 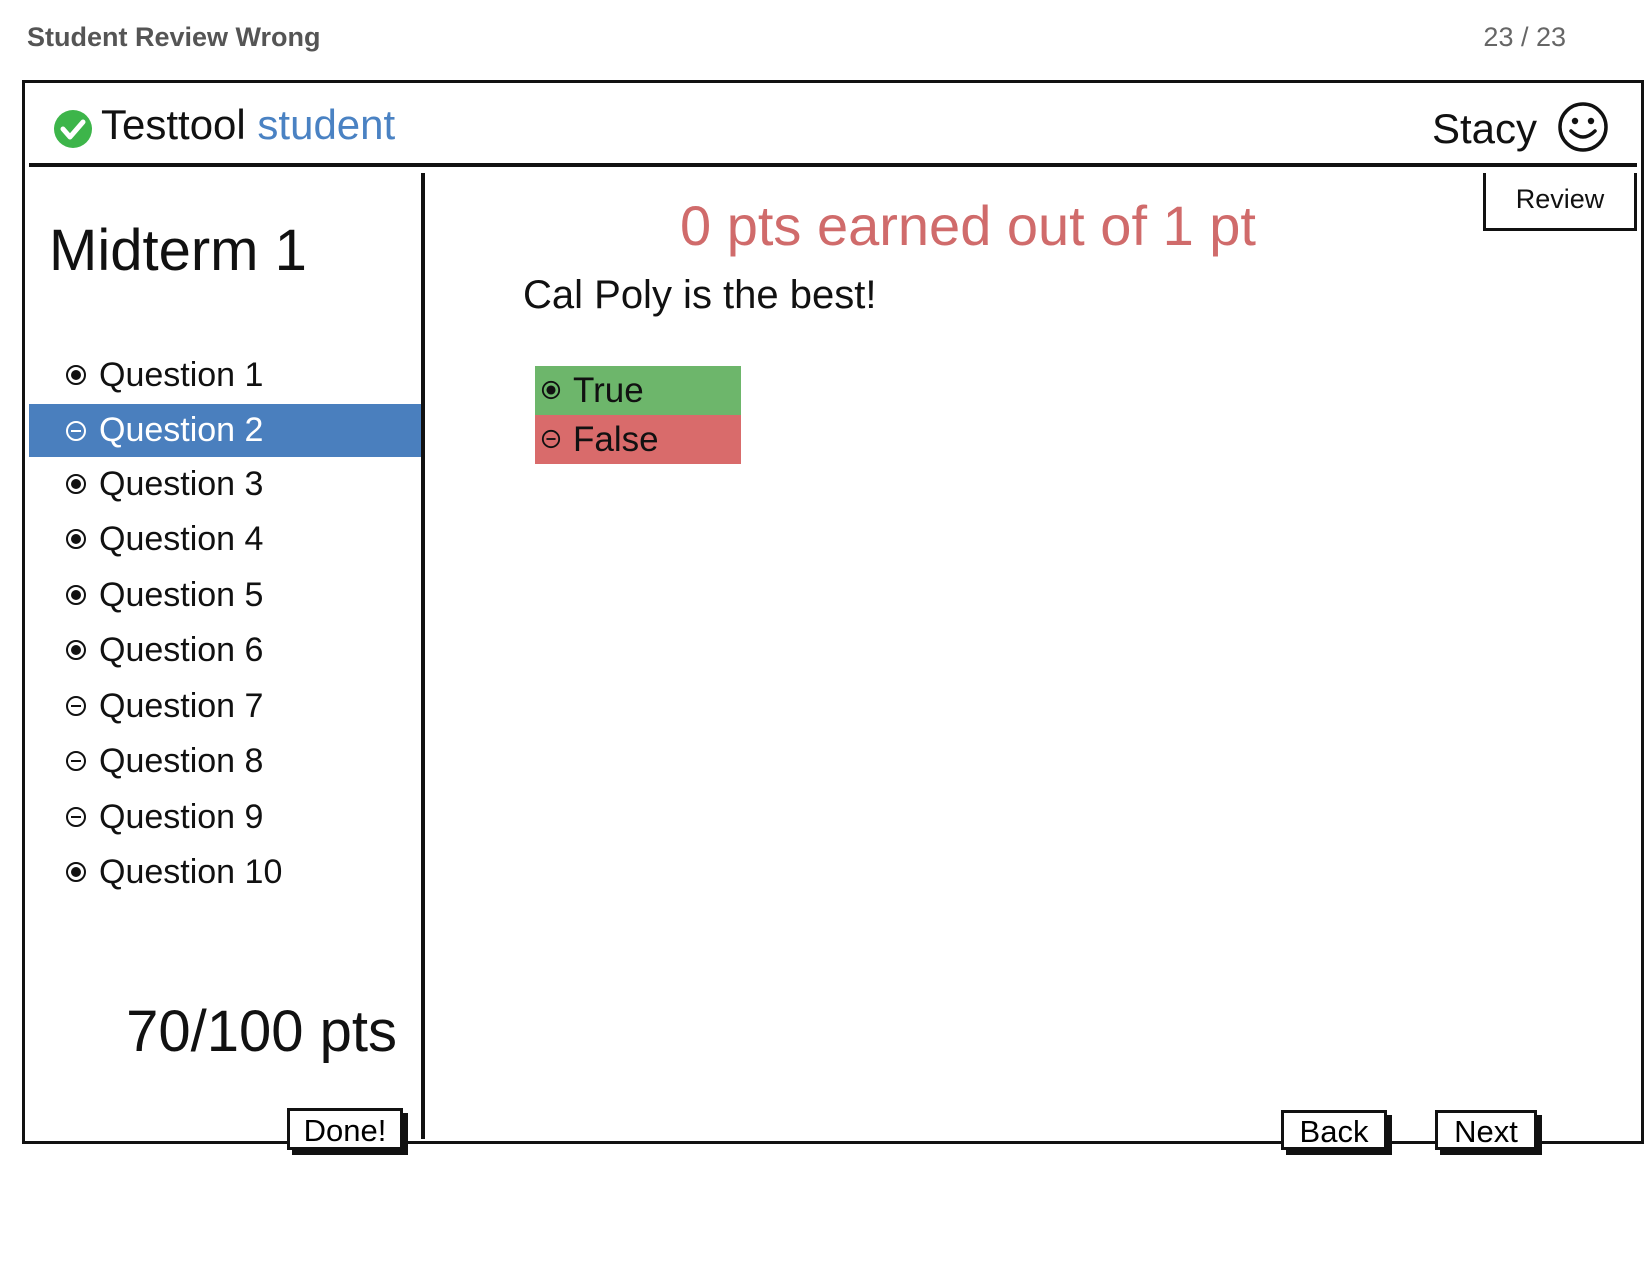 I want to click on sidebar-item-question-6: Question 6, so click(x=225, y=651).